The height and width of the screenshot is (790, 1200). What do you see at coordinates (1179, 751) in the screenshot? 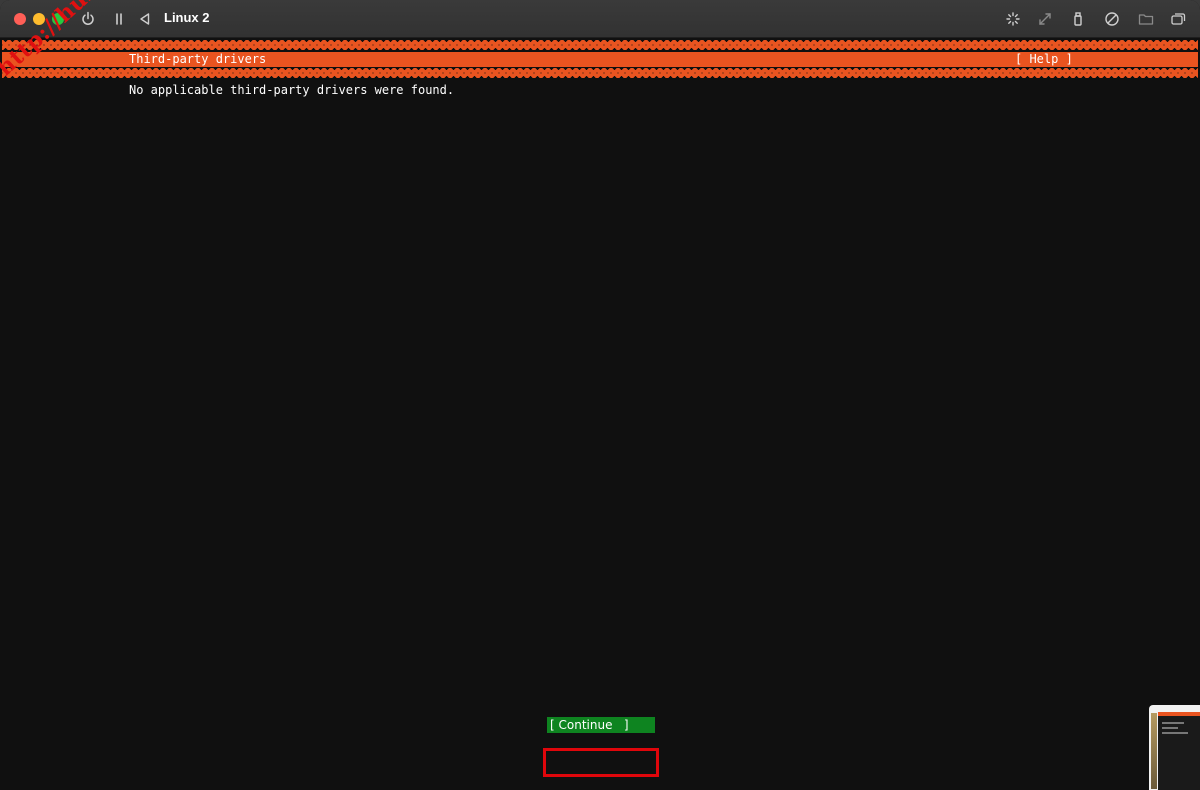
I see `thumbnail-preview` at bounding box center [1179, 751].